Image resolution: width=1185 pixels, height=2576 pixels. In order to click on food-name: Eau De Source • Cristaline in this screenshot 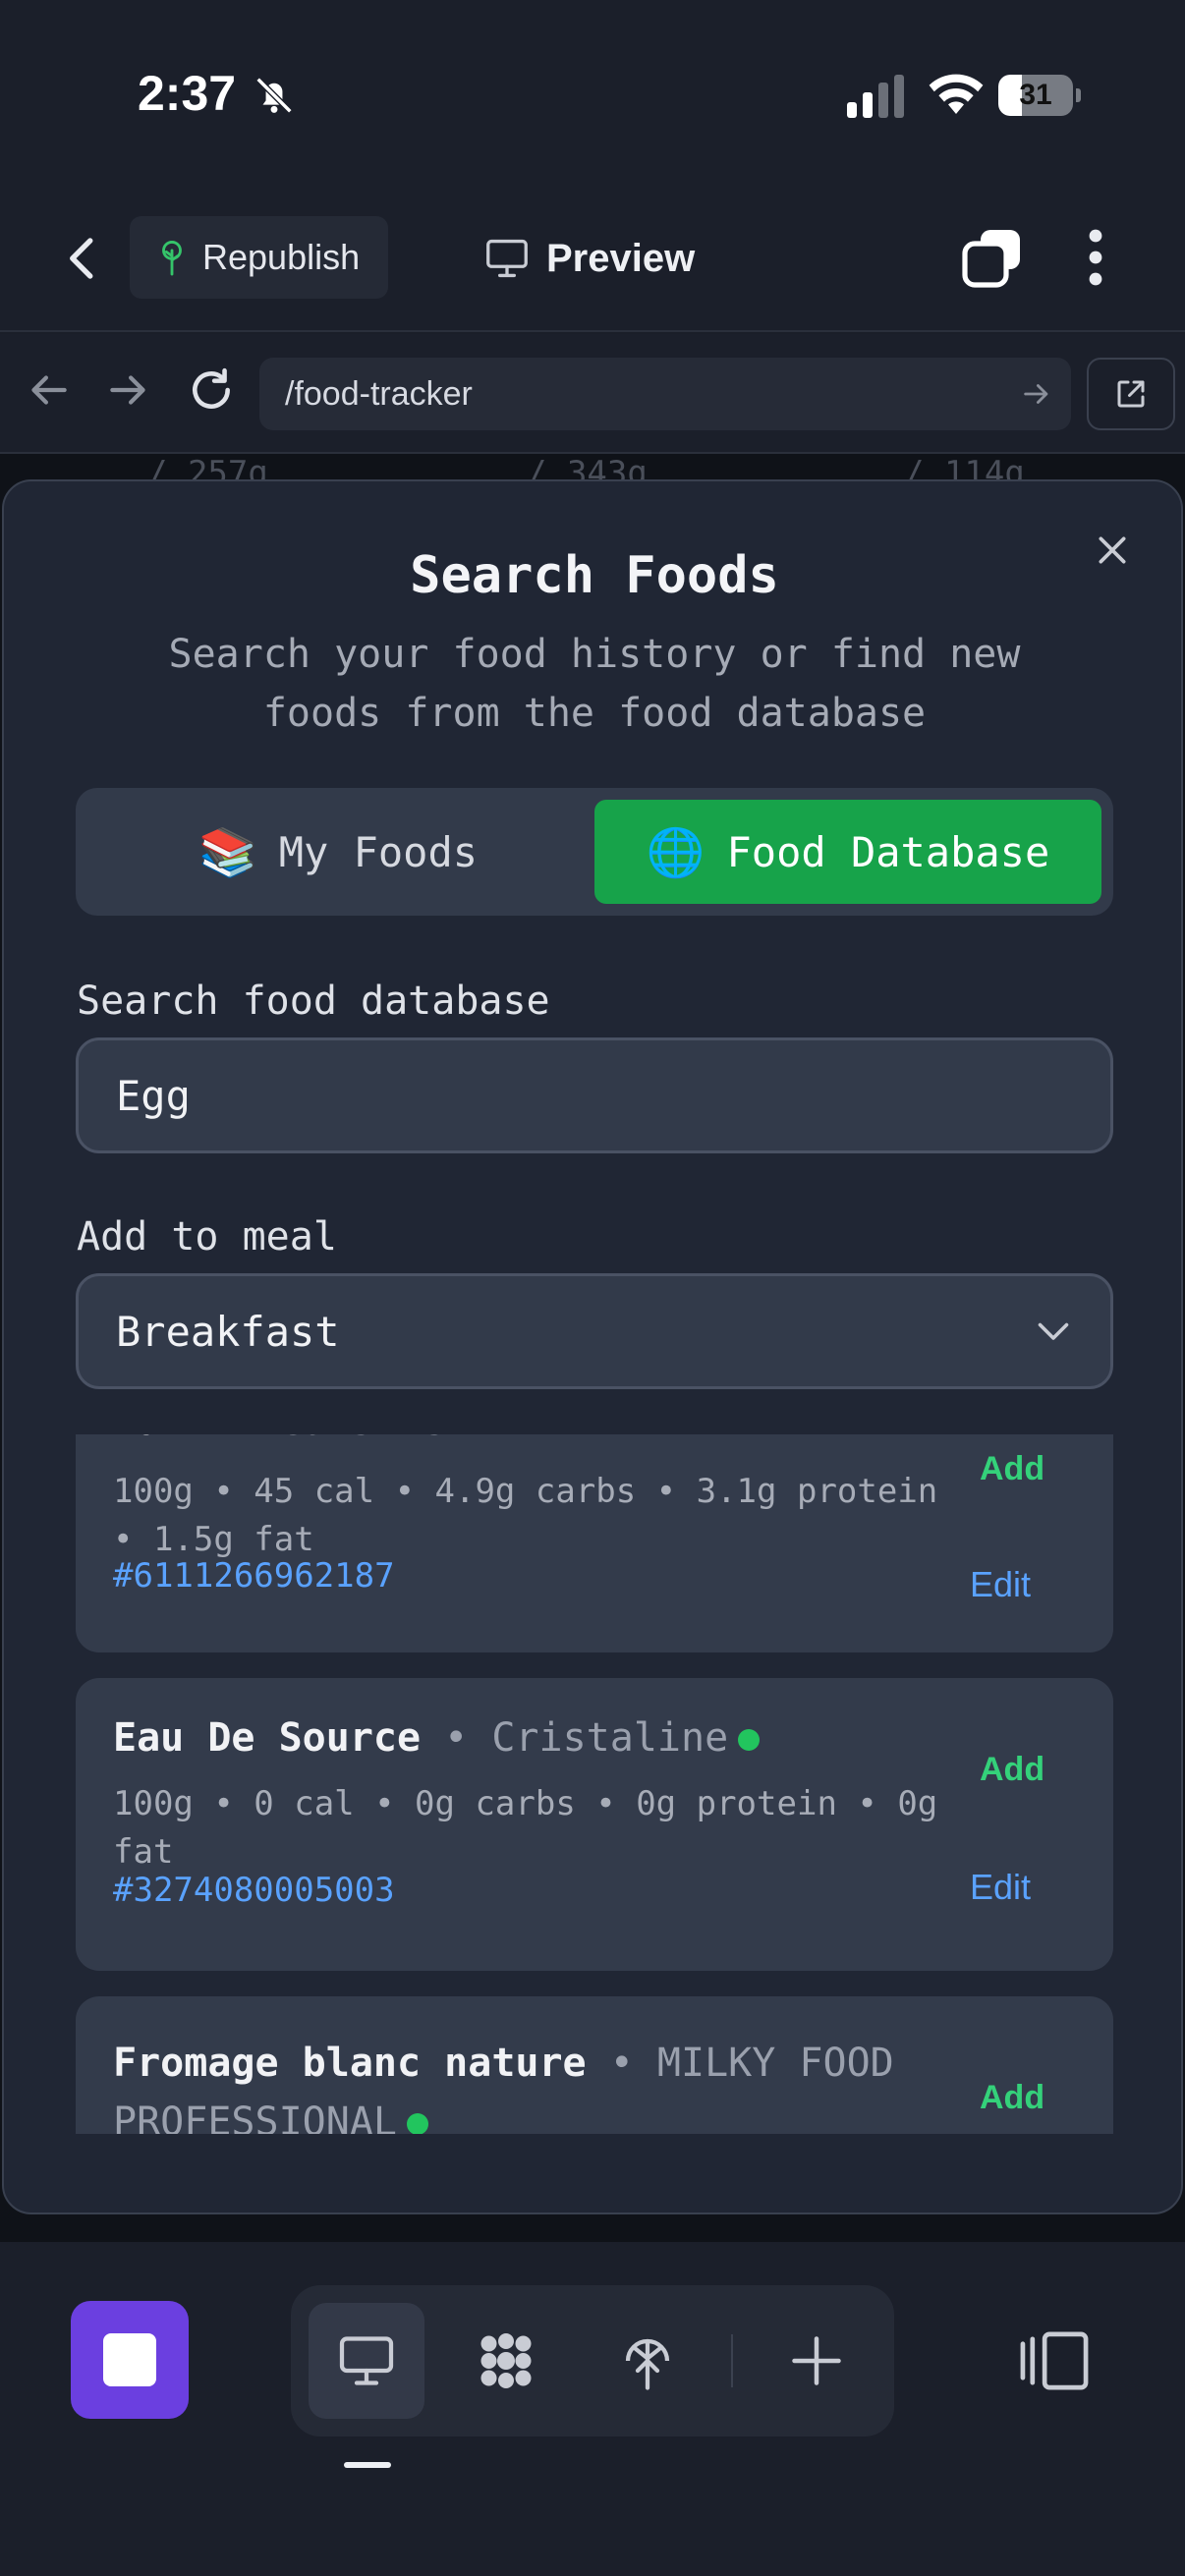, I will do `click(437, 1738)`.